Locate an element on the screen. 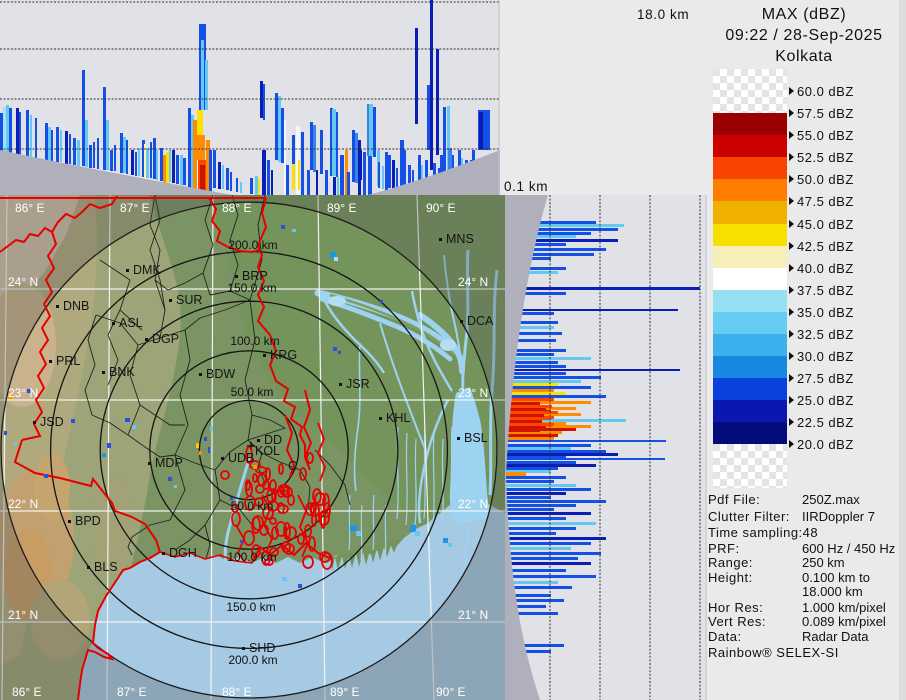  svg-text: KRG is located at coordinates (283, 355).